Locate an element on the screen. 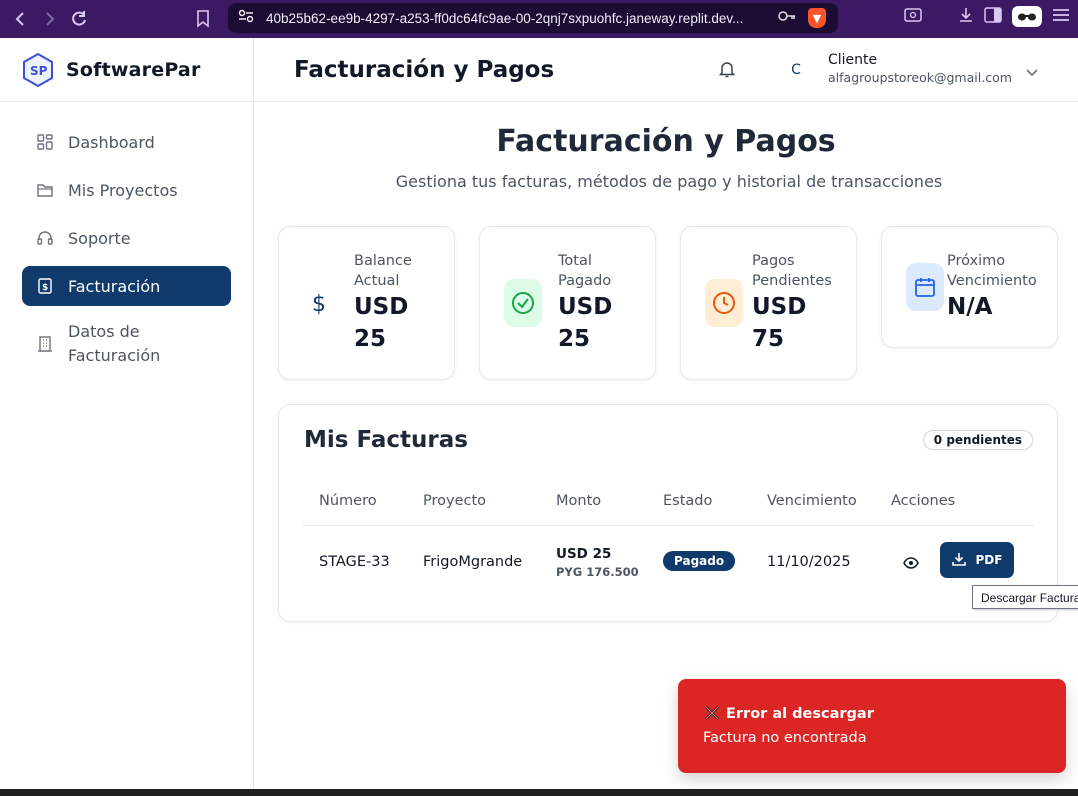 The width and height of the screenshot is (1078, 796). sidebar-item-dashboard: Dashboard is located at coordinates (126, 142).